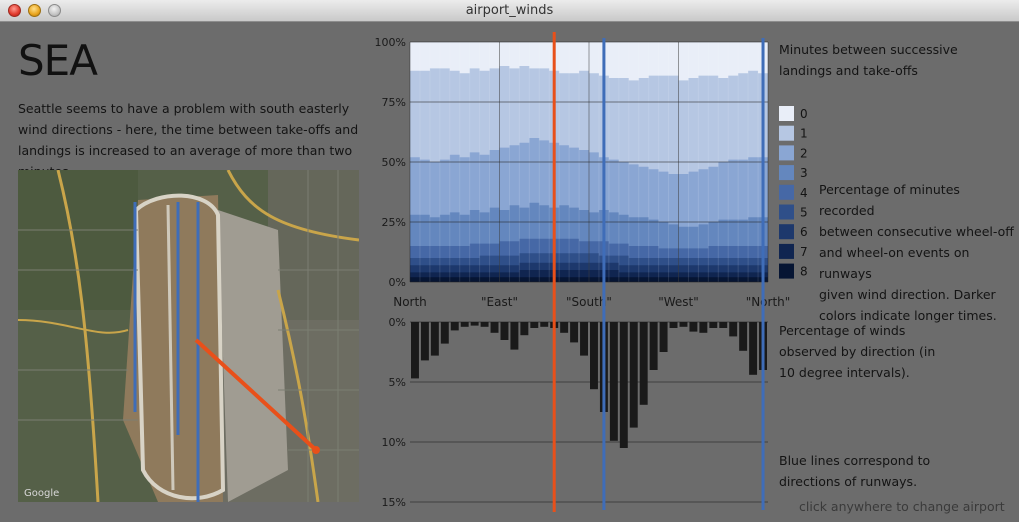 This screenshot has height=522, width=1019. I want to click on legend-label: 0, so click(804, 114).